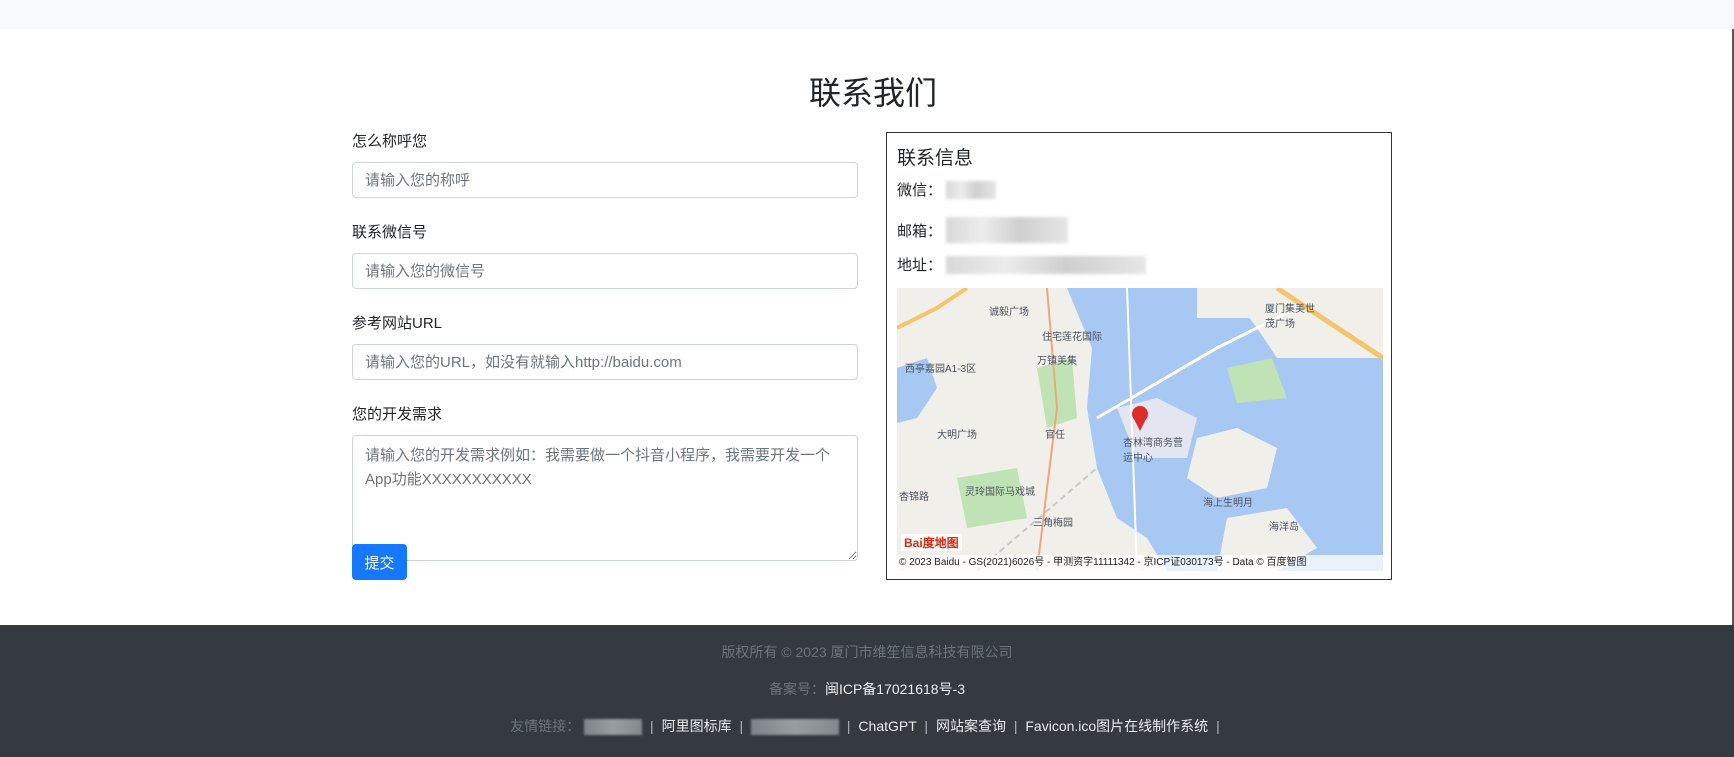  I want to click on email-redacted, so click(1007, 230).